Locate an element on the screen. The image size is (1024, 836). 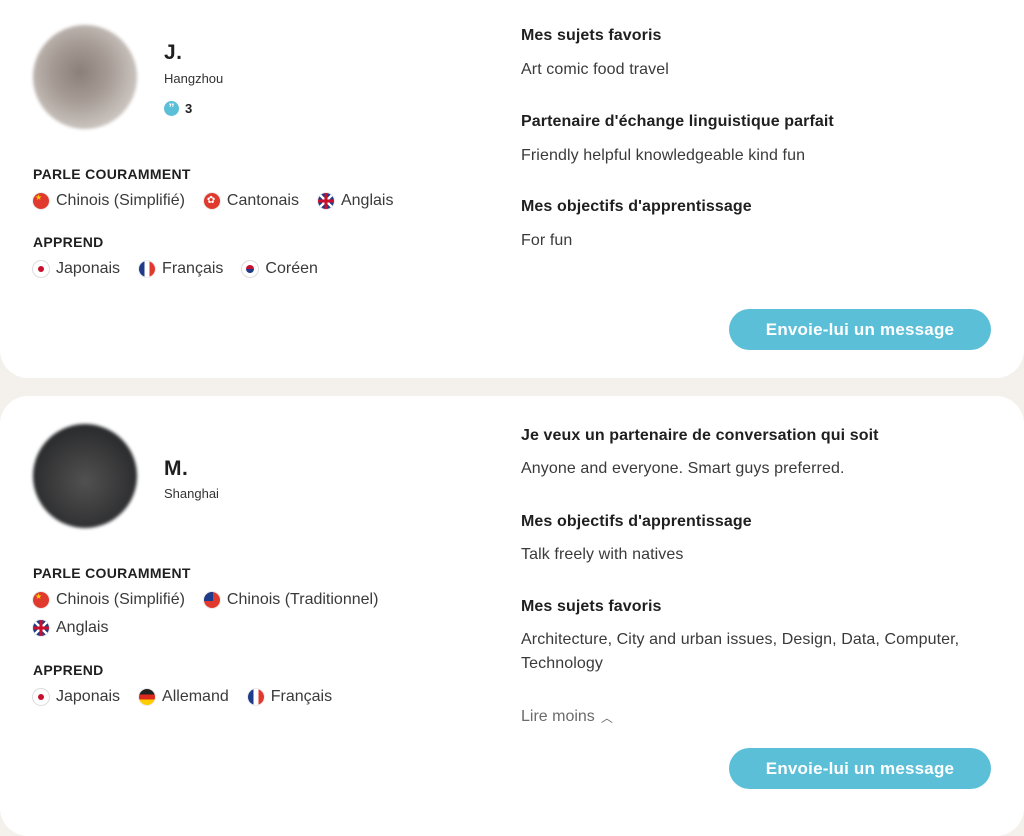
language-item: Coréen is located at coordinates (280, 269).